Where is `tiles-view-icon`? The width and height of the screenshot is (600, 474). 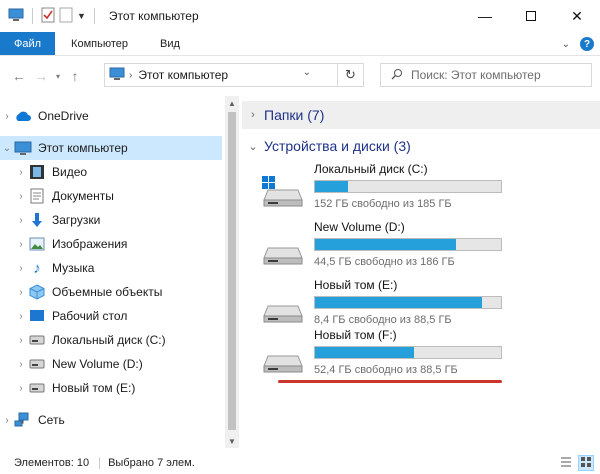 tiles-view-icon is located at coordinates (586, 463).